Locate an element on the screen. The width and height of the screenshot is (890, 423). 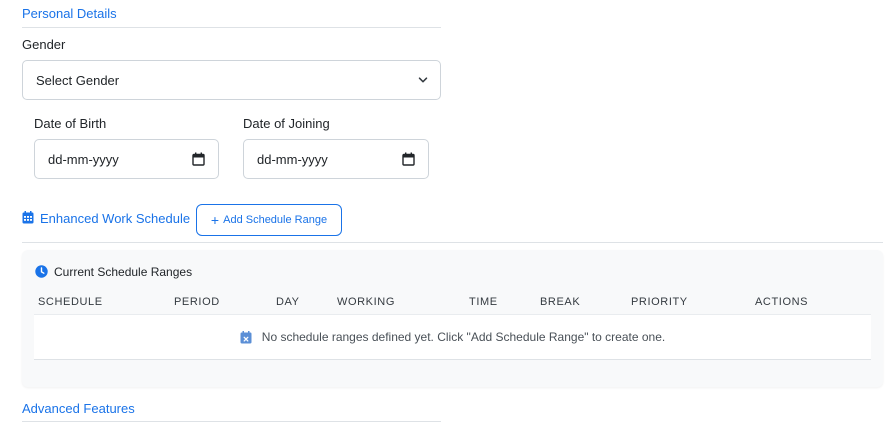
column-header-period: PERIOD is located at coordinates (197, 302).